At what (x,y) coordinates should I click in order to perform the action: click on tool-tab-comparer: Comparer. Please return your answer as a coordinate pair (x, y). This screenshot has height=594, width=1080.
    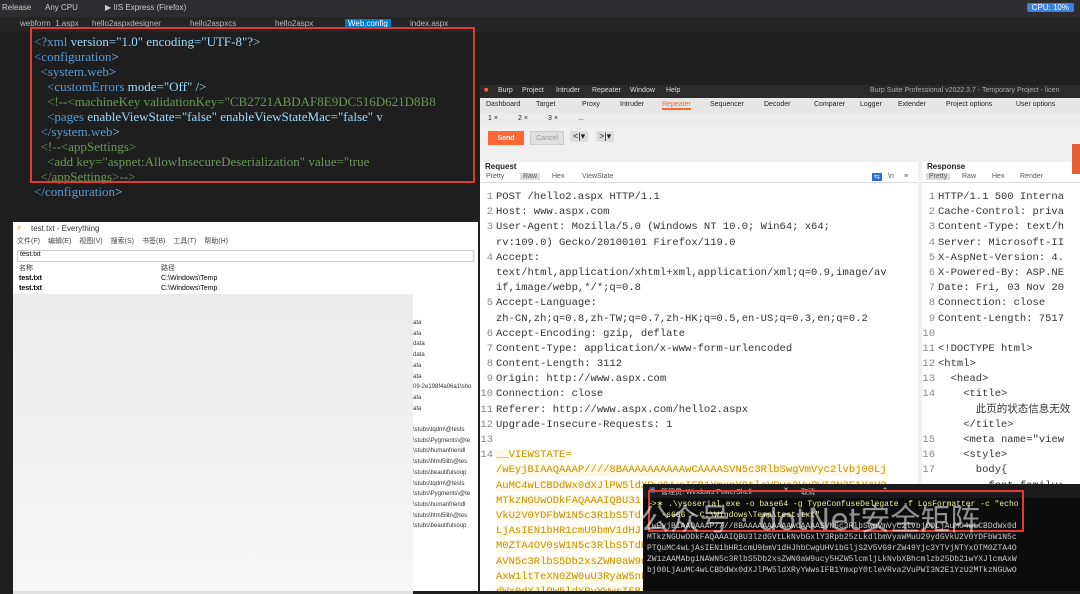
    Looking at the image, I should click on (829, 104).